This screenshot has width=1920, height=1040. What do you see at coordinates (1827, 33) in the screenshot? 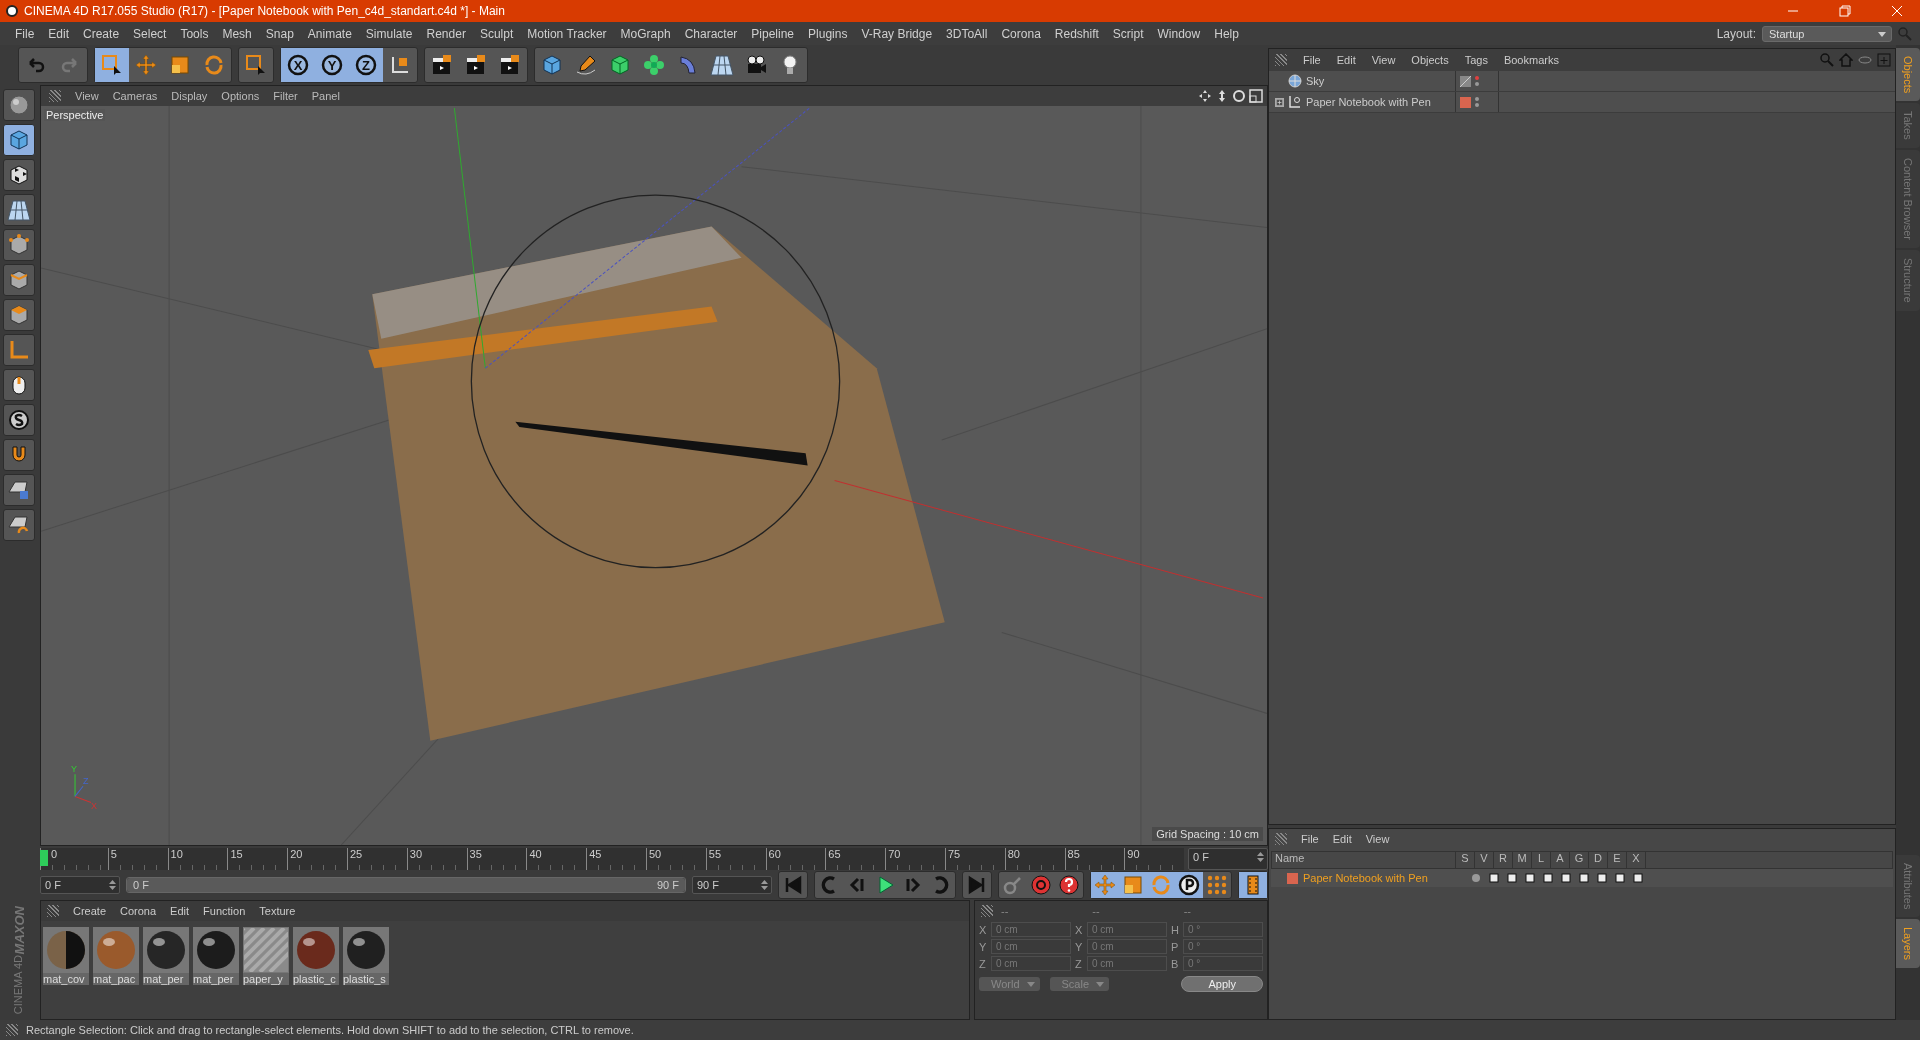
I see `layout-dropdown: Startup` at bounding box center [1827, 33].